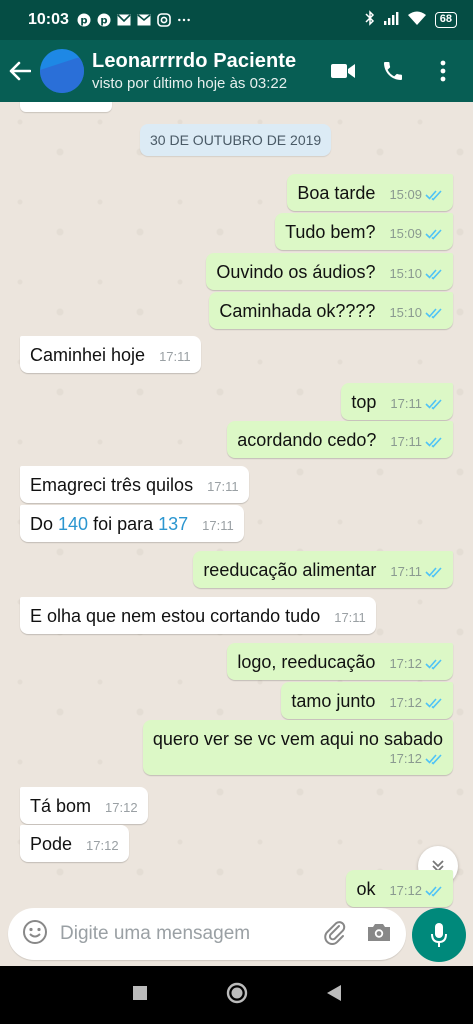 This screenshot has height=1024, width=473. What do you see at coordinates (445, 20) in the screenshot?
I see `battery-indicator: 68` at bounding box center [445, 20].